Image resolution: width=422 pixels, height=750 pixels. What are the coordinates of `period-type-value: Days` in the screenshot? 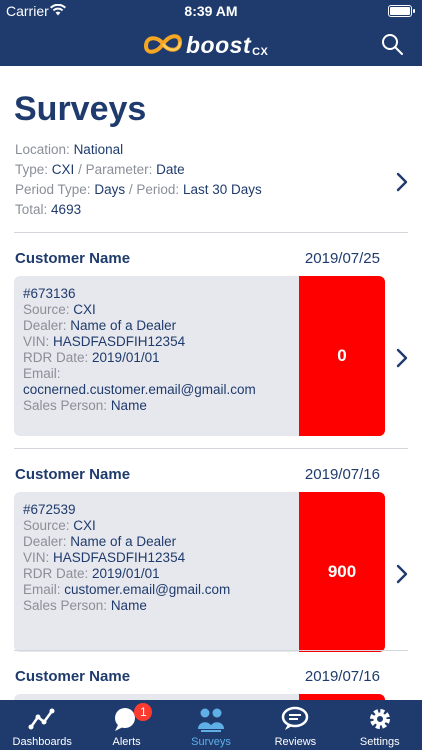 It's located at (110, 189).